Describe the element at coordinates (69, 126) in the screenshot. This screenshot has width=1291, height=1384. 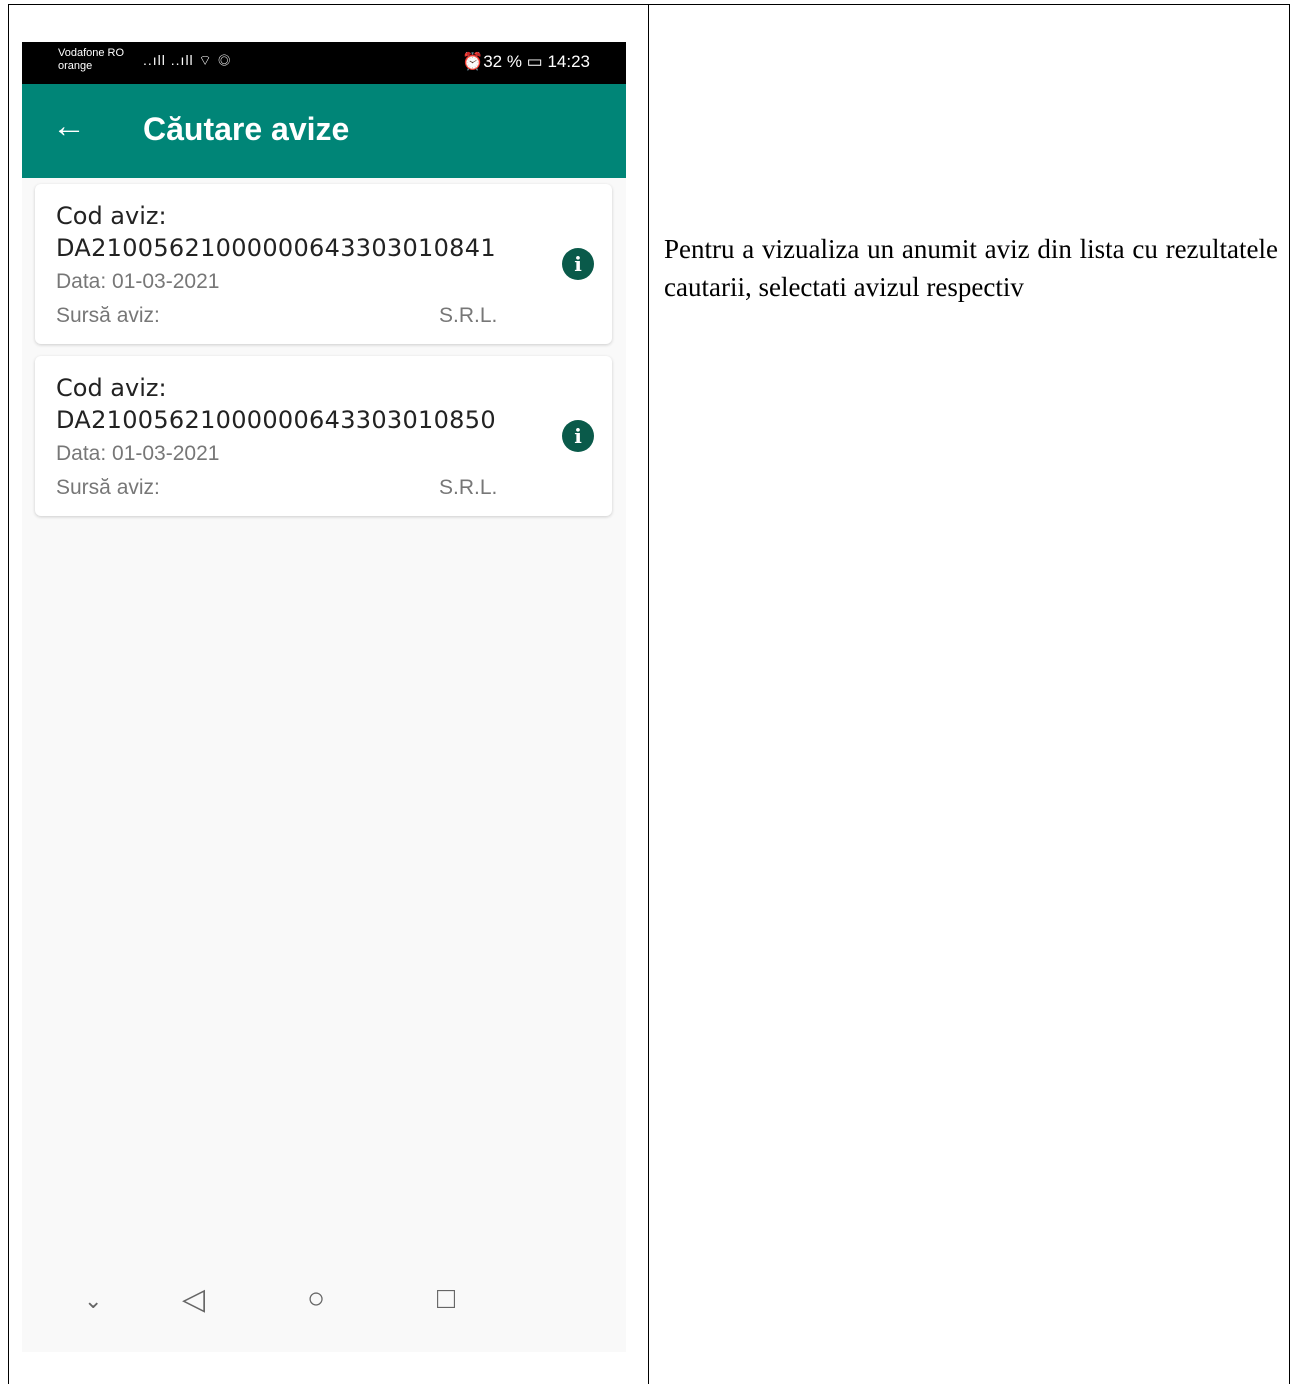
I see `back-arrow-icon: ←` at that location.